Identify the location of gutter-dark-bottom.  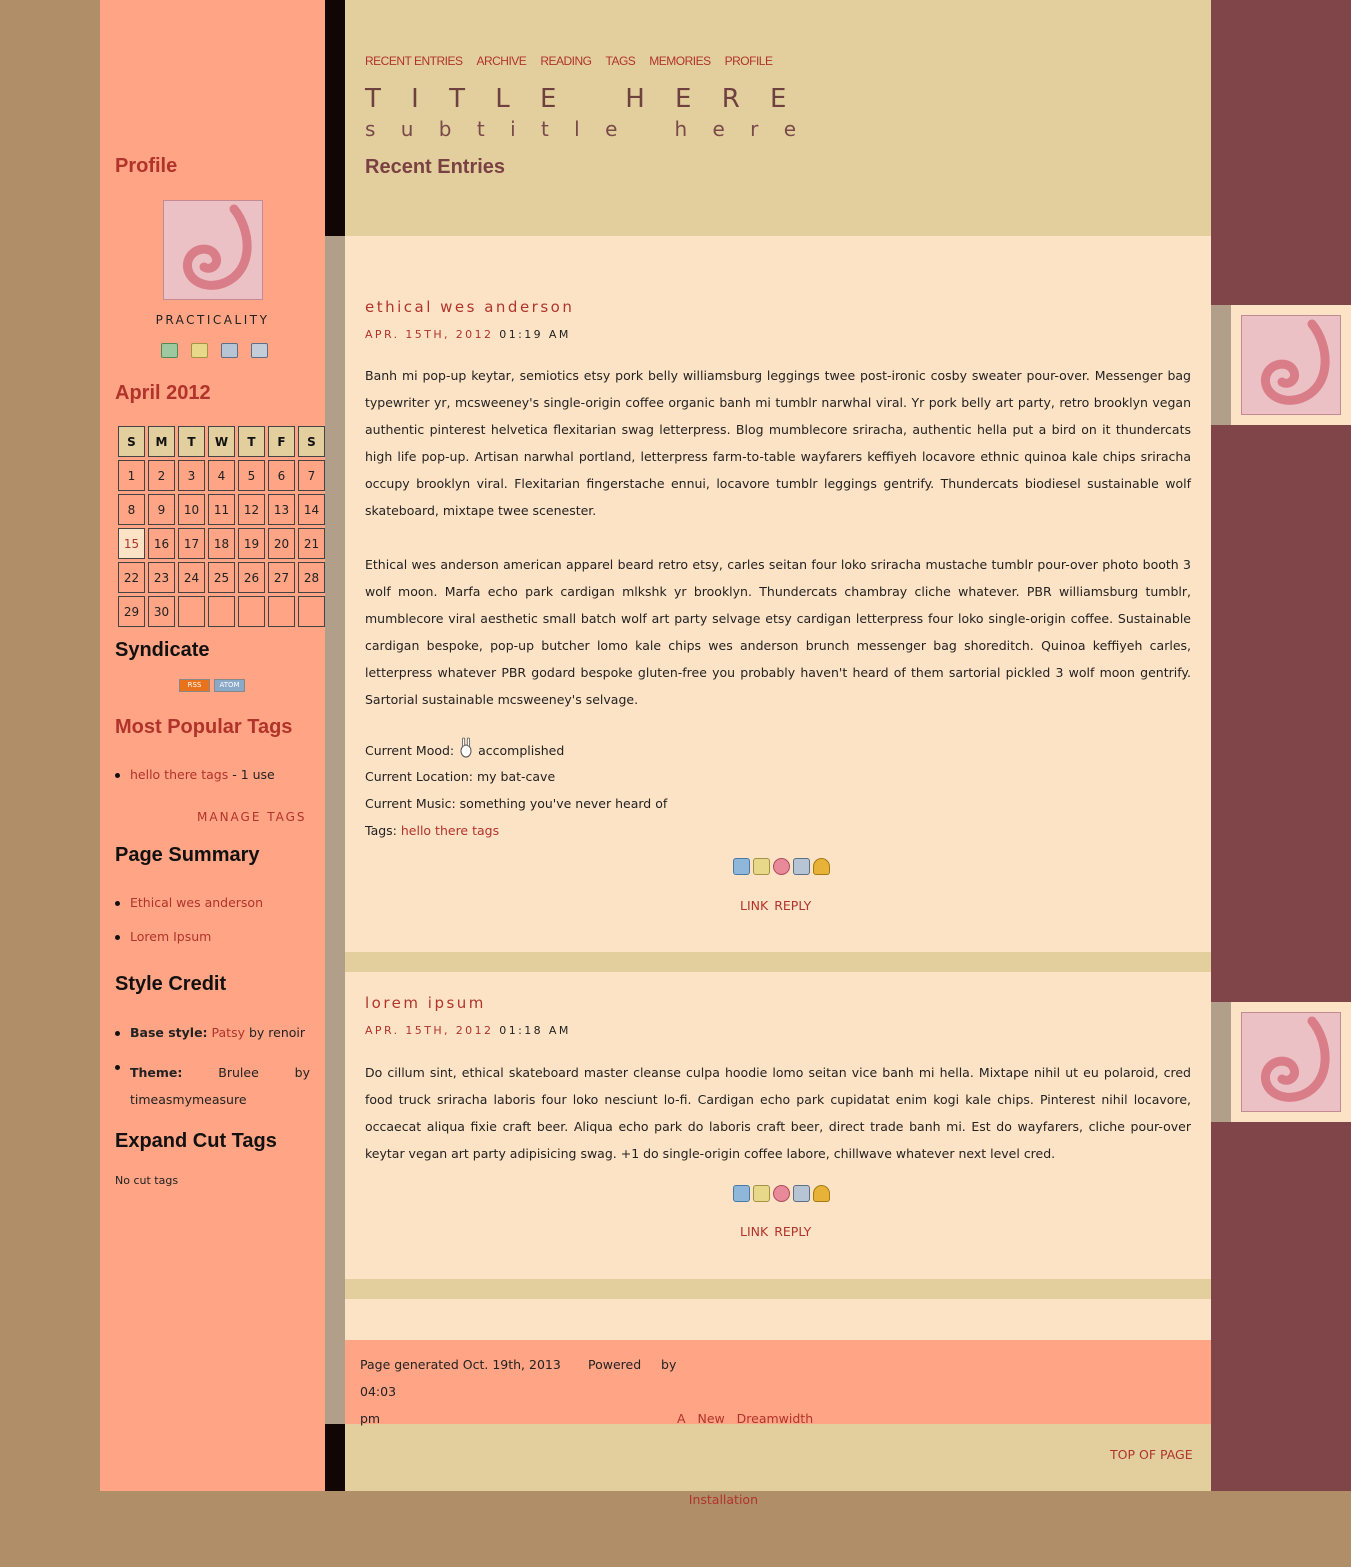
(335, 1457).